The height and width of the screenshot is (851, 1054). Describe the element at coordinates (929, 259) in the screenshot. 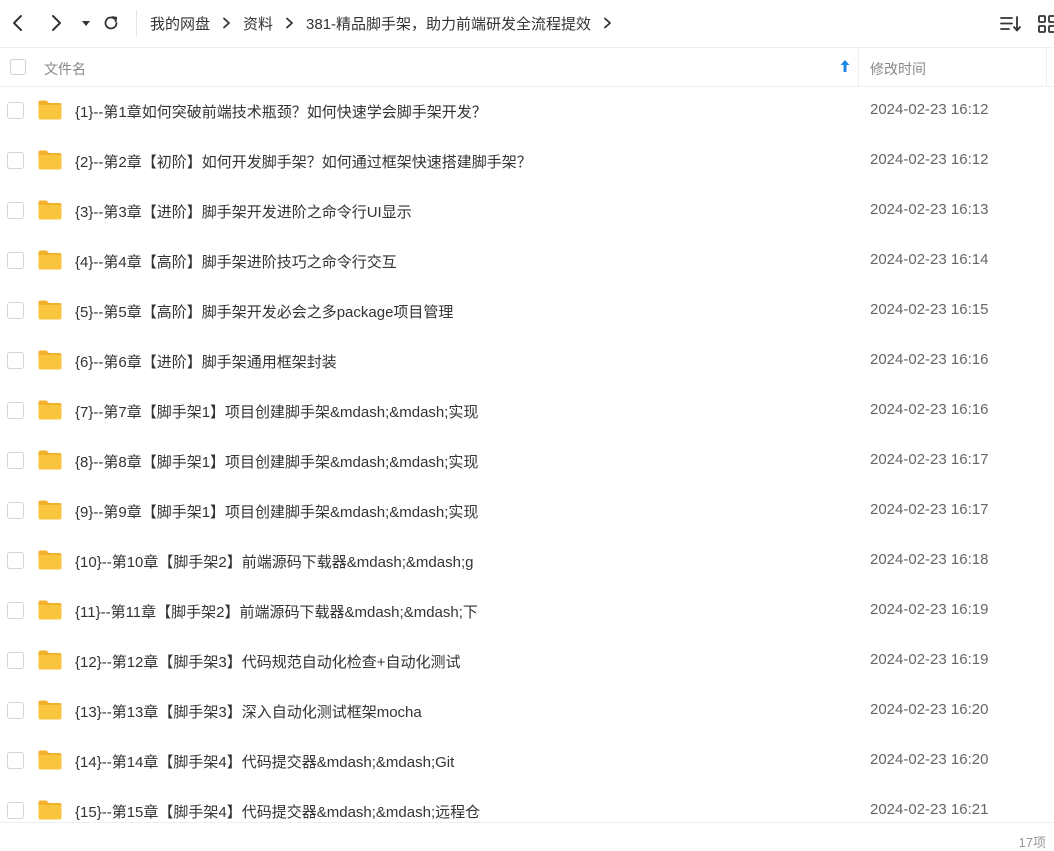

I see `modified-time: 2024-02-23 16:14` at that location.